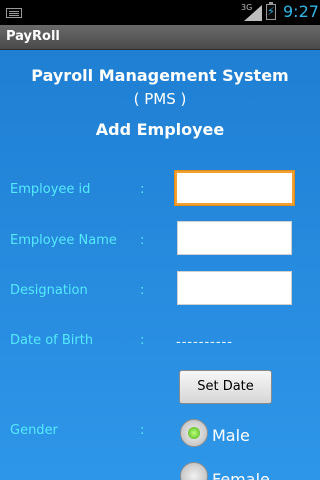 The image size is (320, 480). I want to click on gender-male-radio, so click(194, 433).